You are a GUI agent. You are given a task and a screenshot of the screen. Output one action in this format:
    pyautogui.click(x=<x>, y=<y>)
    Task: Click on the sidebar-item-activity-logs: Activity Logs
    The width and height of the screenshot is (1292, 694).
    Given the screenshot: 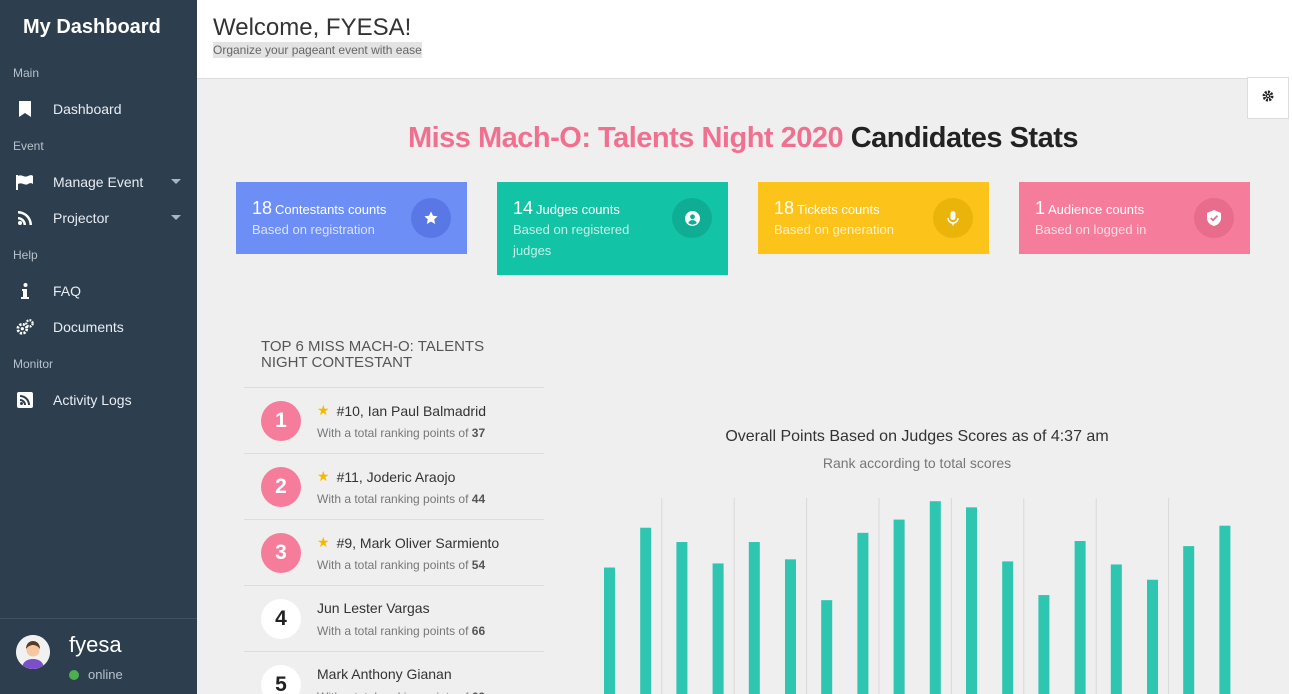 What is the action you would take?
    pyautogui.click(x=98, y=400)
    